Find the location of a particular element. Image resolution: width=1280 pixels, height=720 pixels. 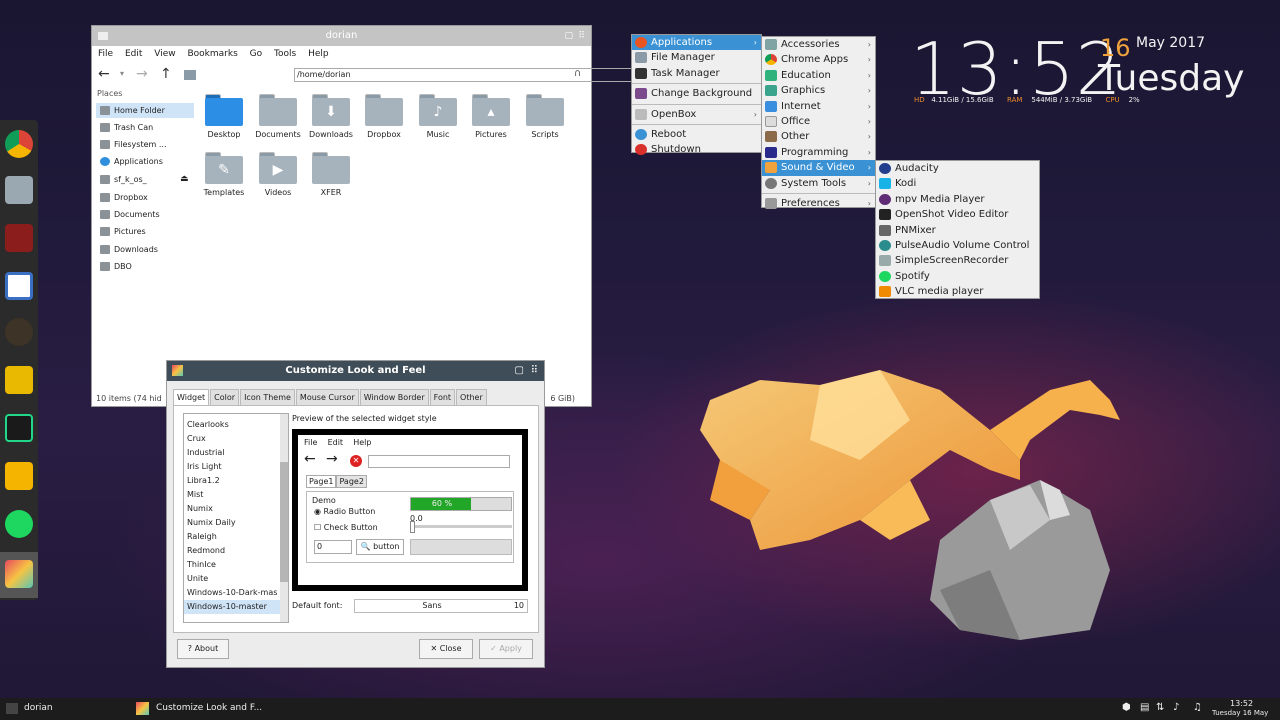

menu-view: View is located at coordinates (164, 54).